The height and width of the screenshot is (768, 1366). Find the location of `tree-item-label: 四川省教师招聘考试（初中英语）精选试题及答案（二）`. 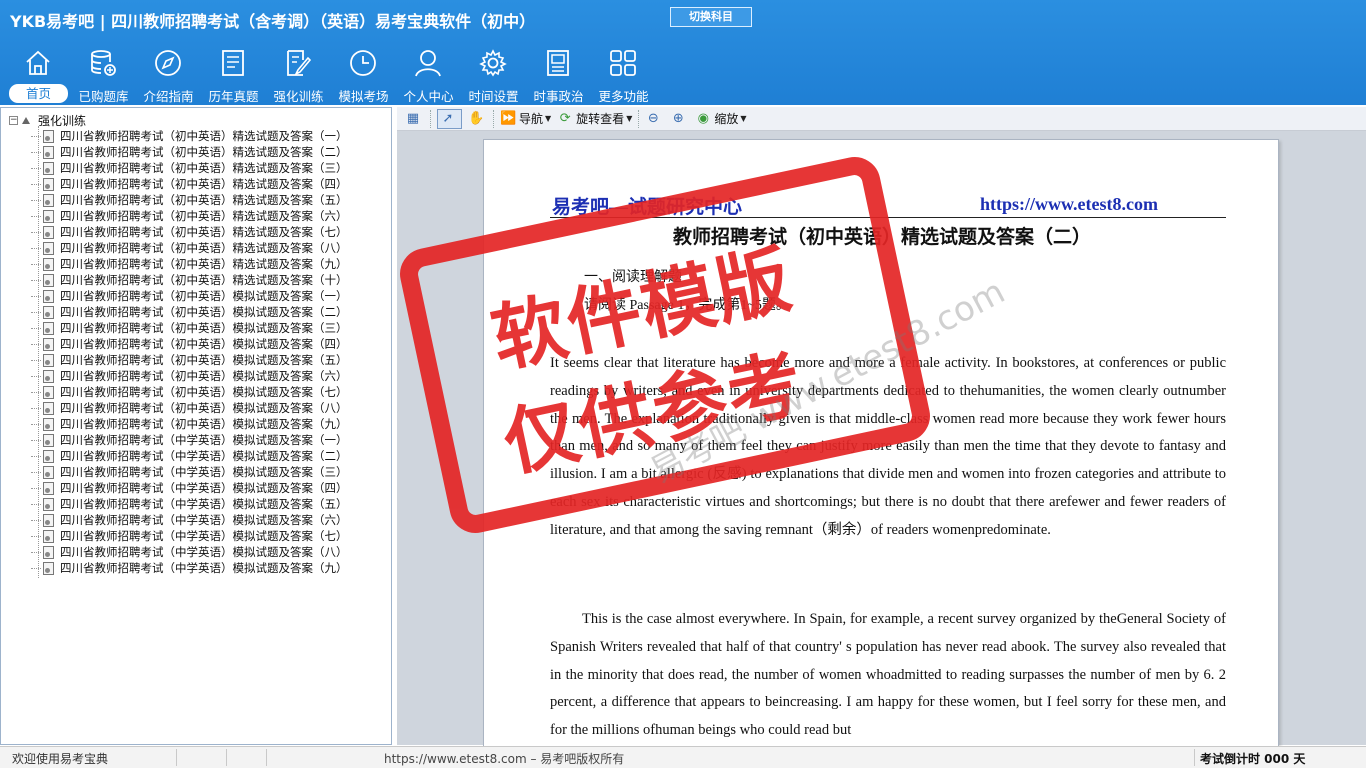

tree-item-label: 四川省教师招聘考试（初中英语）精选试题及答案（二） is located at coordinates (204, 152).